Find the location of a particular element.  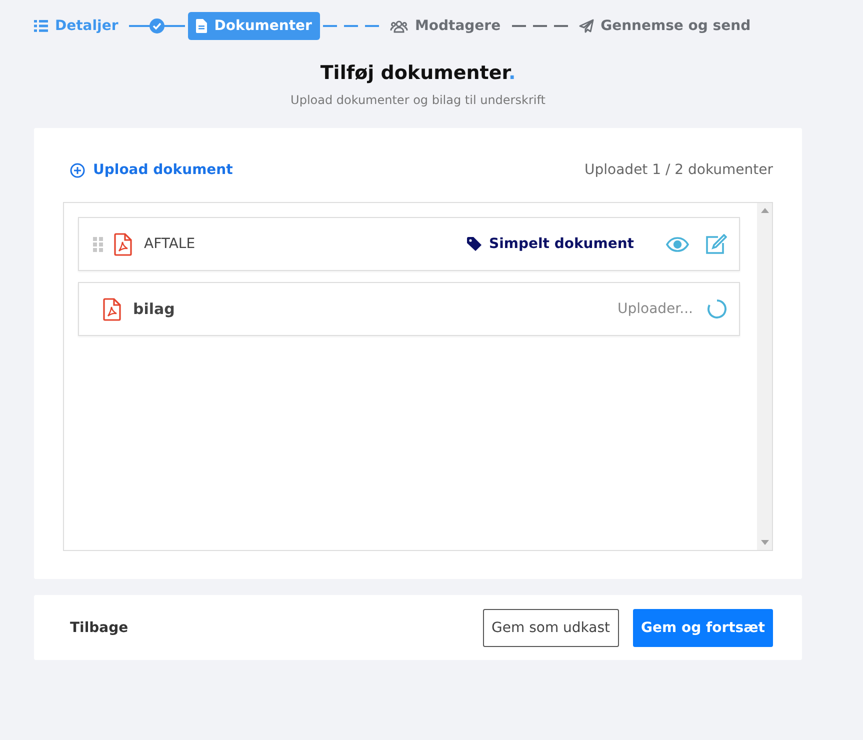

drag-handle-icon is located at coordinates (98, 244).